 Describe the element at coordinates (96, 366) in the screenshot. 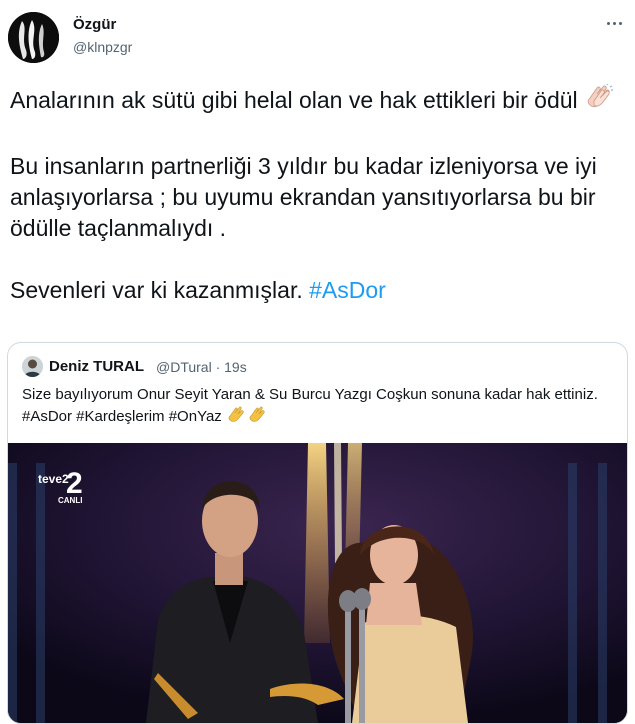

I see `quoted-author-name: Deniz TURAL` at that location.